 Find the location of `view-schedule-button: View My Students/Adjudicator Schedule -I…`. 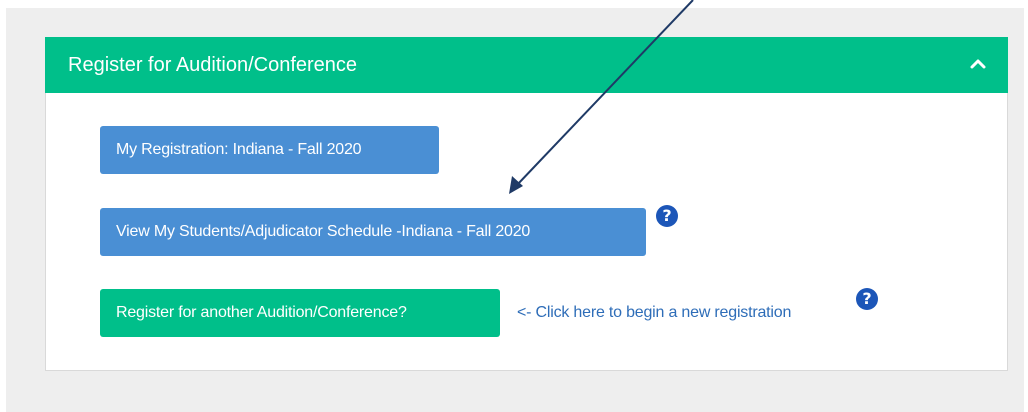

view-schedule-button: View My Students/Adjudicator Schedule -I… is located at coordinates (373, 232).